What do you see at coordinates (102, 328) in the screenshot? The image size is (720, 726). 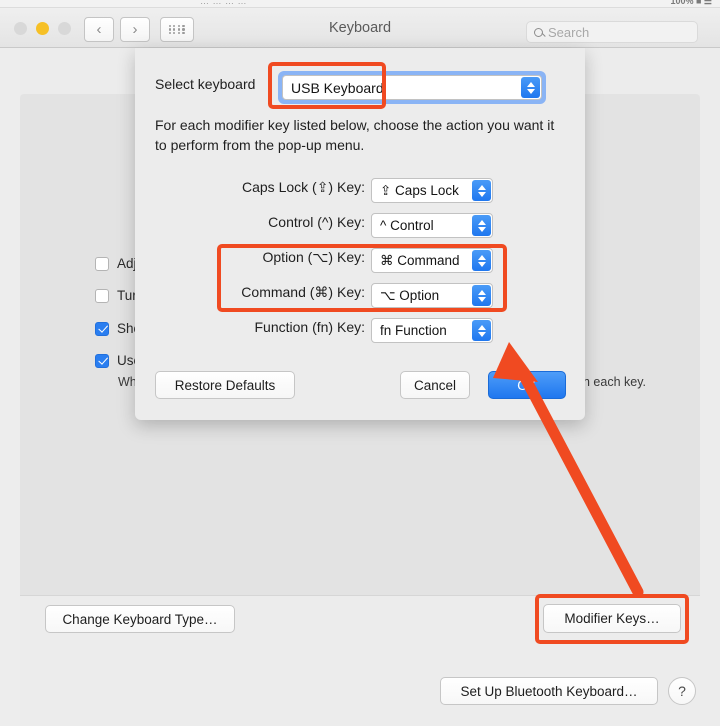 I see `checkbox-show` at bounding box center [102, 328].